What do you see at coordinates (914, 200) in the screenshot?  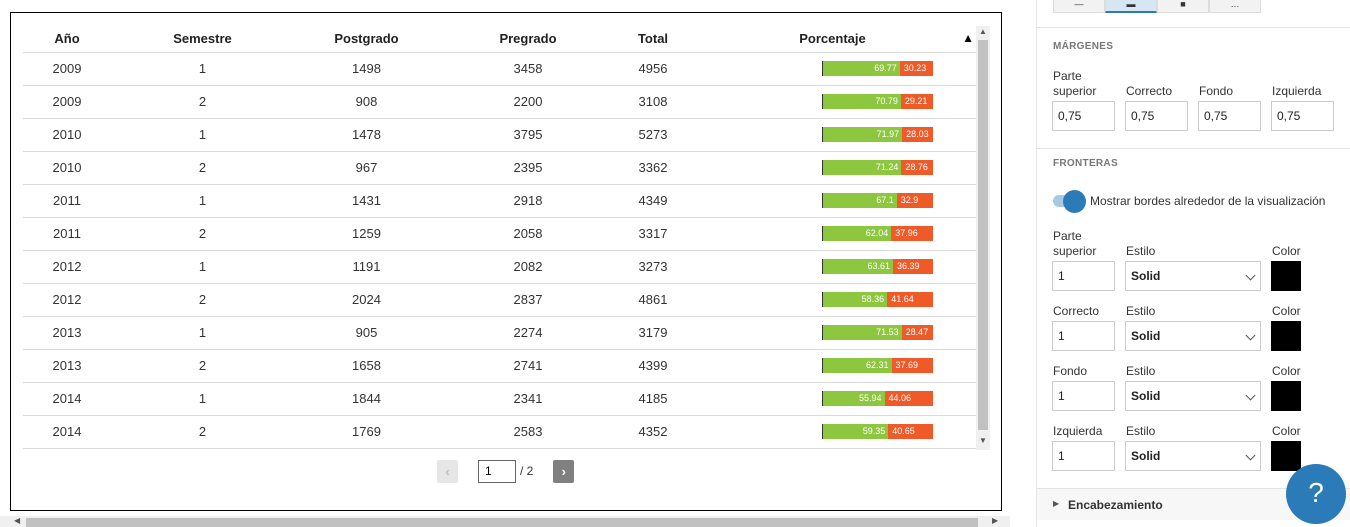 I see `bar-segment-pregrado: 32.9` at bounding box center [914, 200].